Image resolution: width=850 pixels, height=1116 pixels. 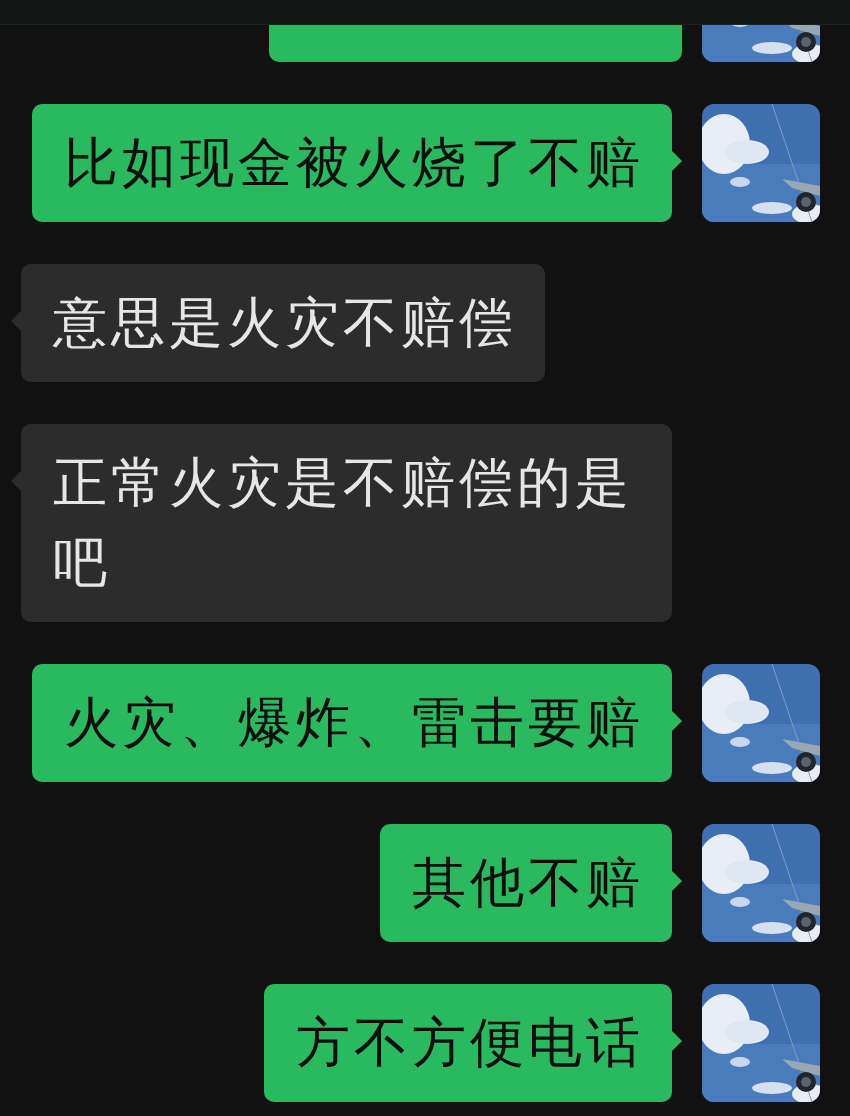 What do you see at coordinates (526, 883) in the screenshot?
I see `message-bubble: 其他不赔` at bounding box center [526, 883].